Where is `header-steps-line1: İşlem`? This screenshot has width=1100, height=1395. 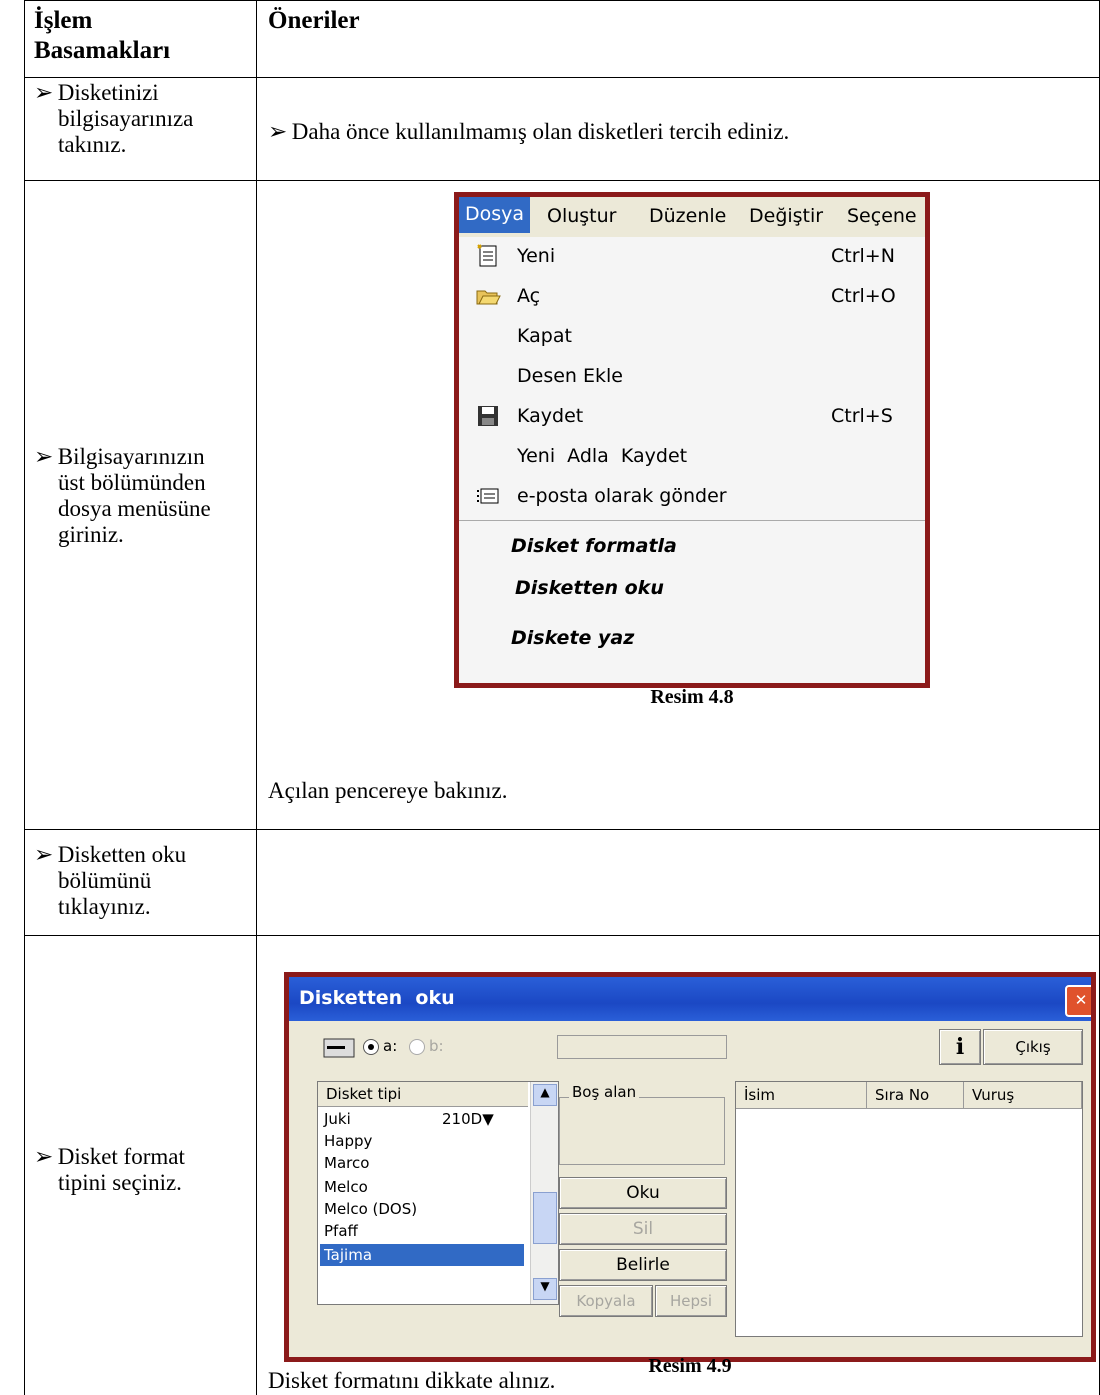
header-steps-line1: İşlem is located at coordinates (63, 20).